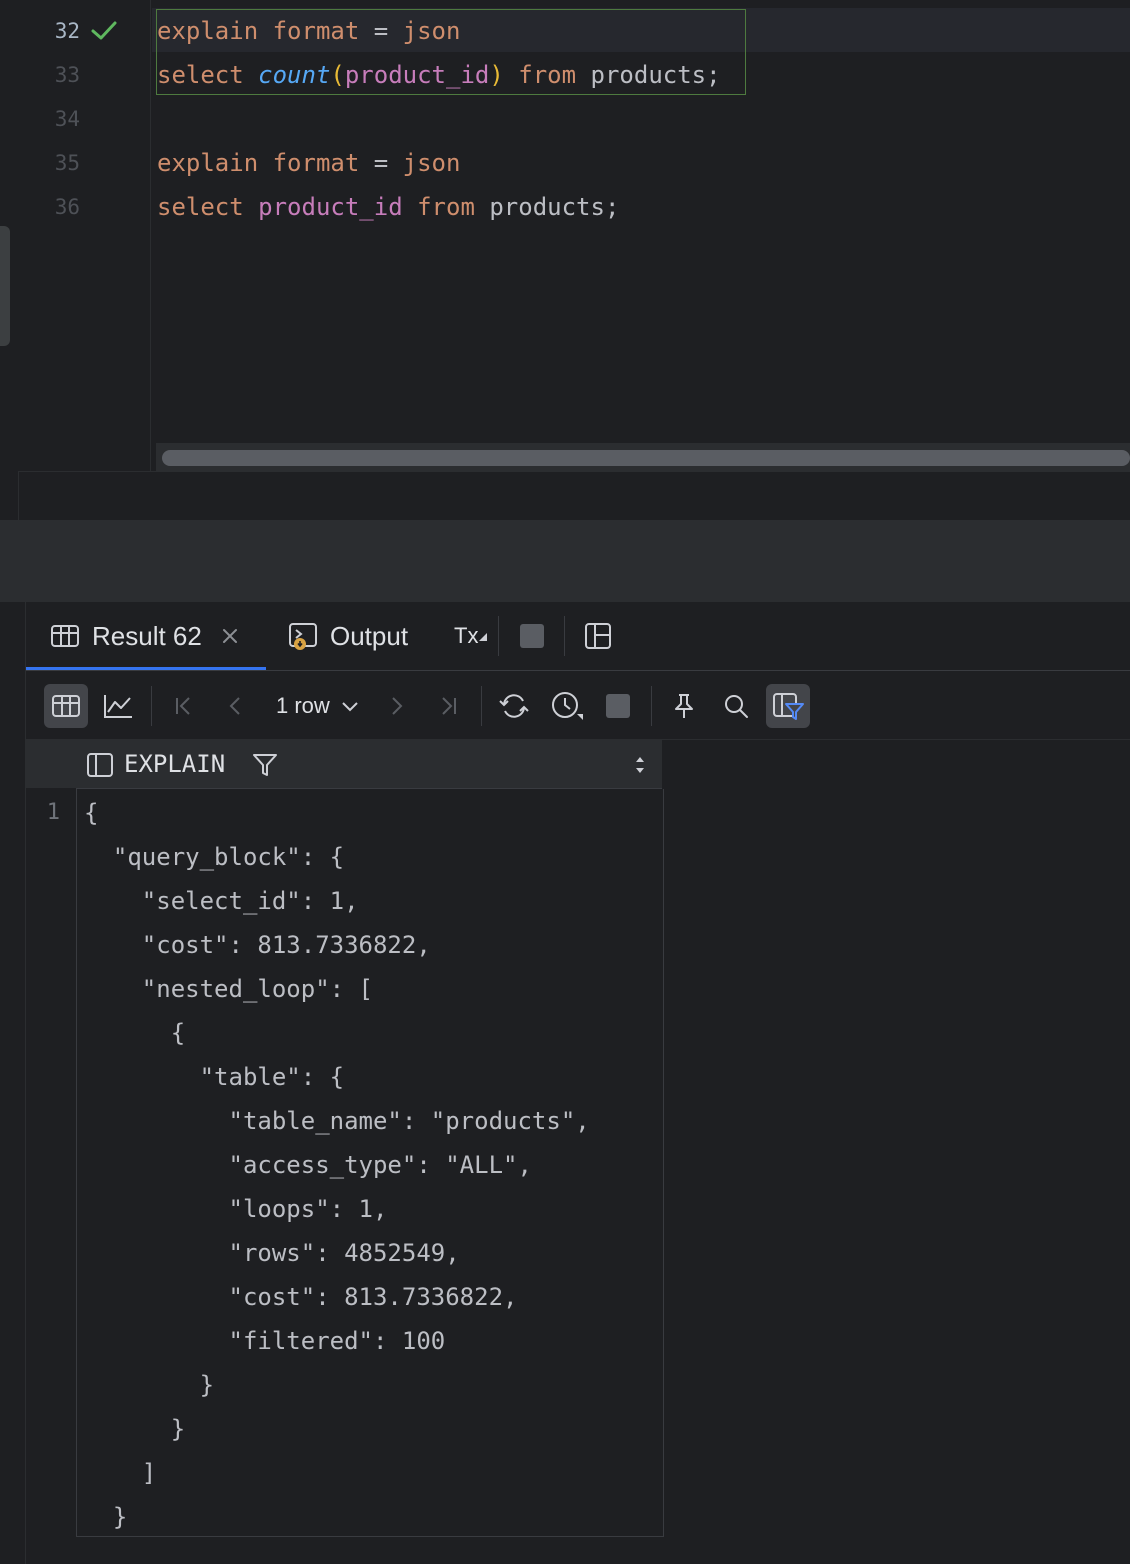  Describe the element at coordinates (120, 1473) in the screenshot. I see `json-line: ]` at that location.